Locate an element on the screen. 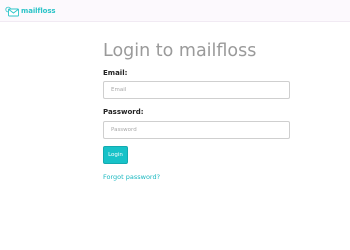  email-field is located at coordinates (196, 90).